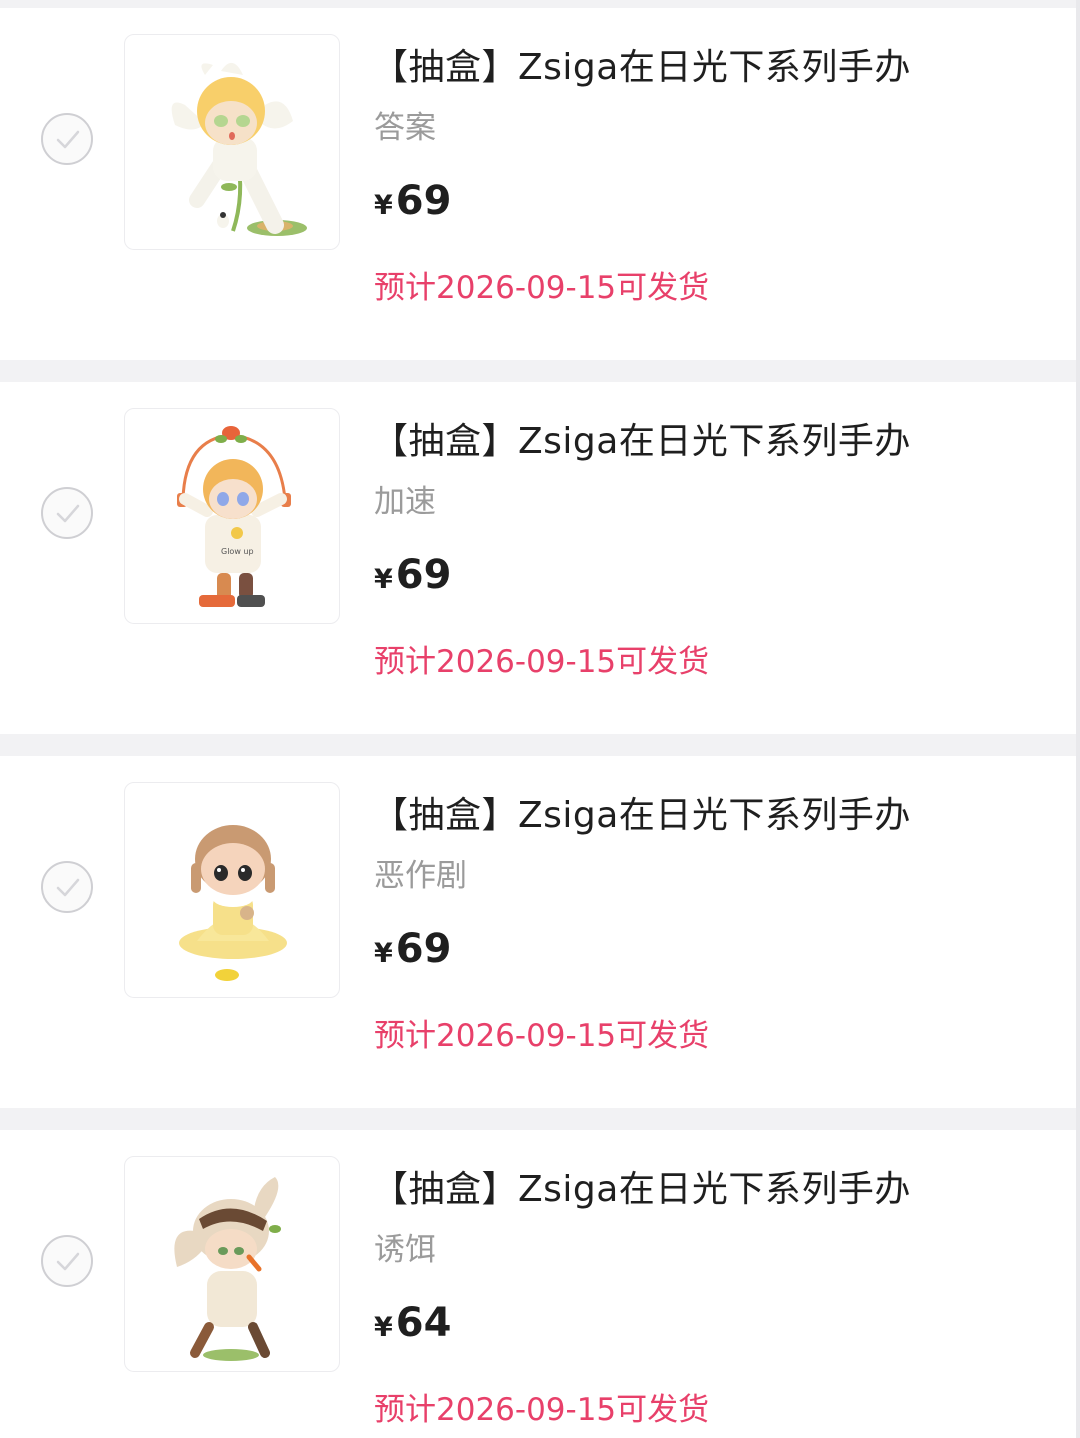  I want to click on product-image: Glow up, so click(232, 516).